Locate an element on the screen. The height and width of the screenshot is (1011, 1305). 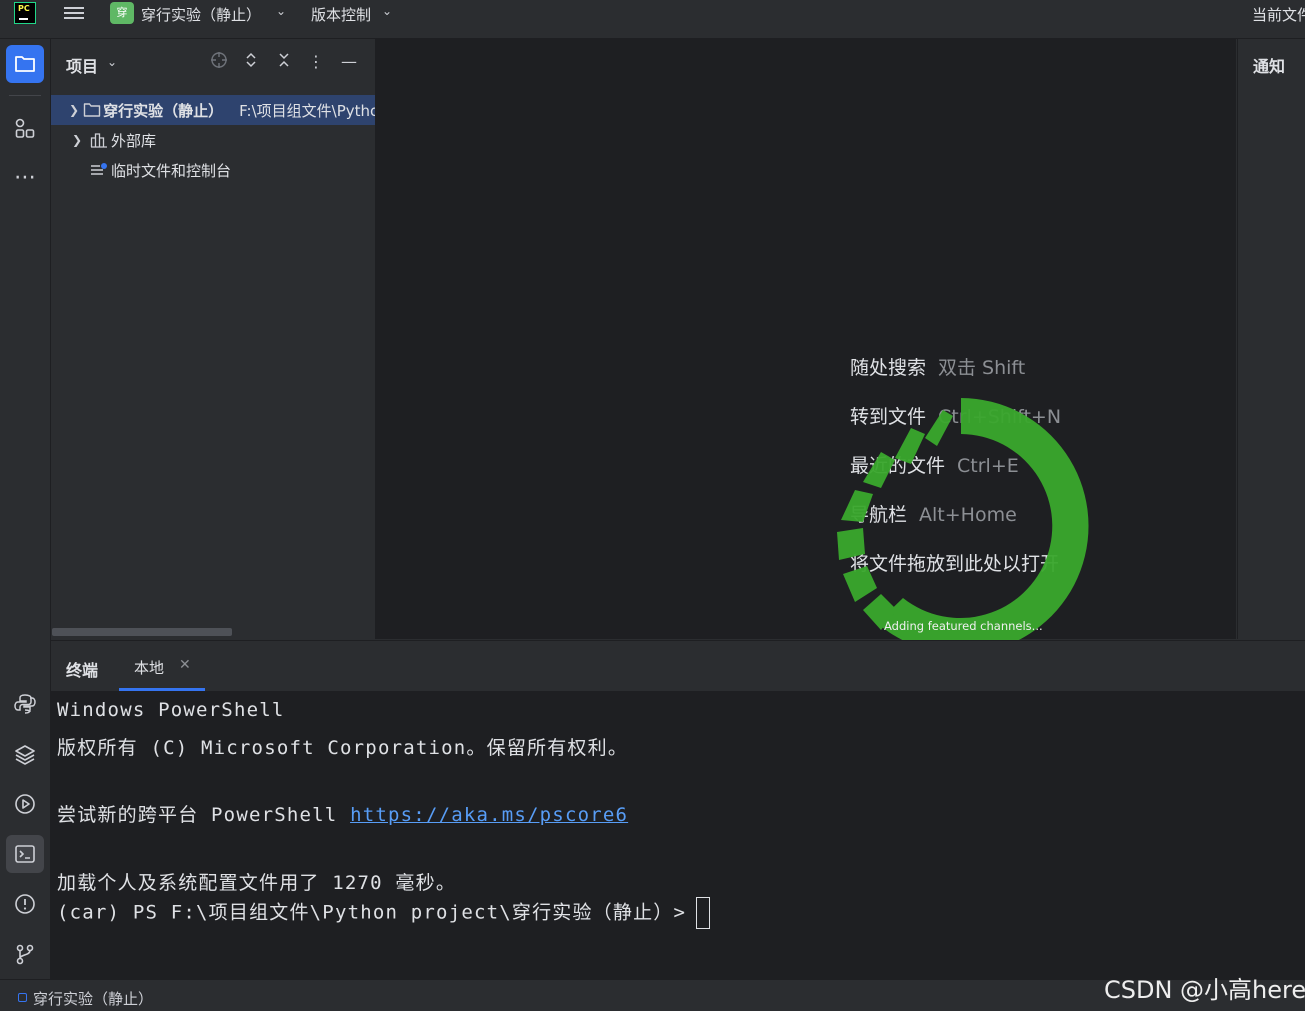
more-tools-icon: ⋯ is located at coordinates (25, 178).